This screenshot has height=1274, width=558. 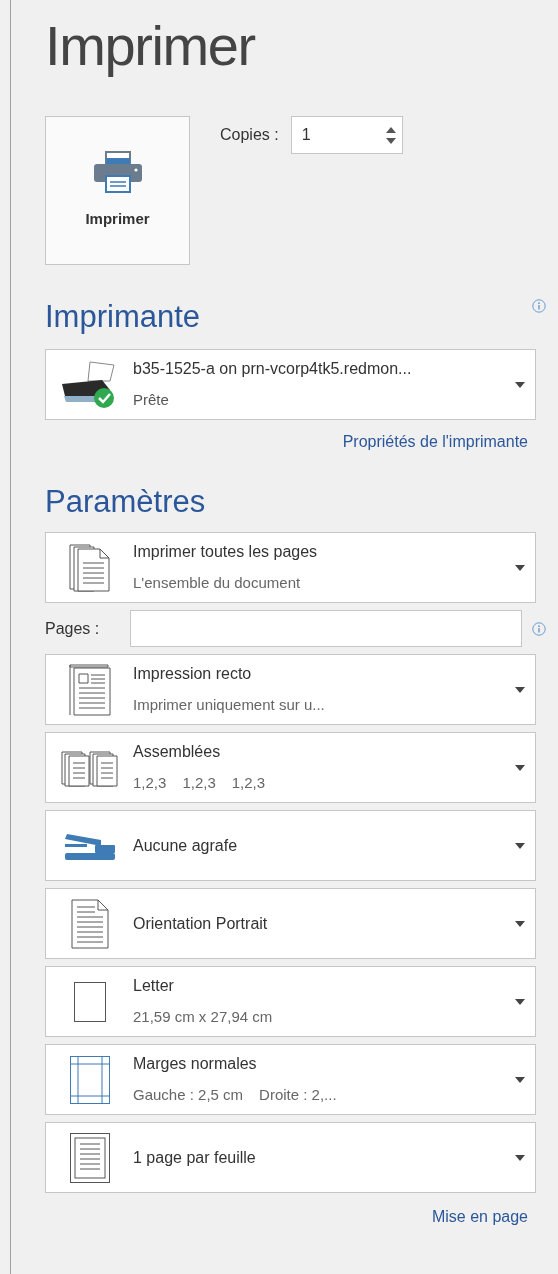 What do you see at coordinates (188, 1095) in the screenshot?
I see `option-detail: Gauche : 2,5 cm` at bounding box center [188, 1095].